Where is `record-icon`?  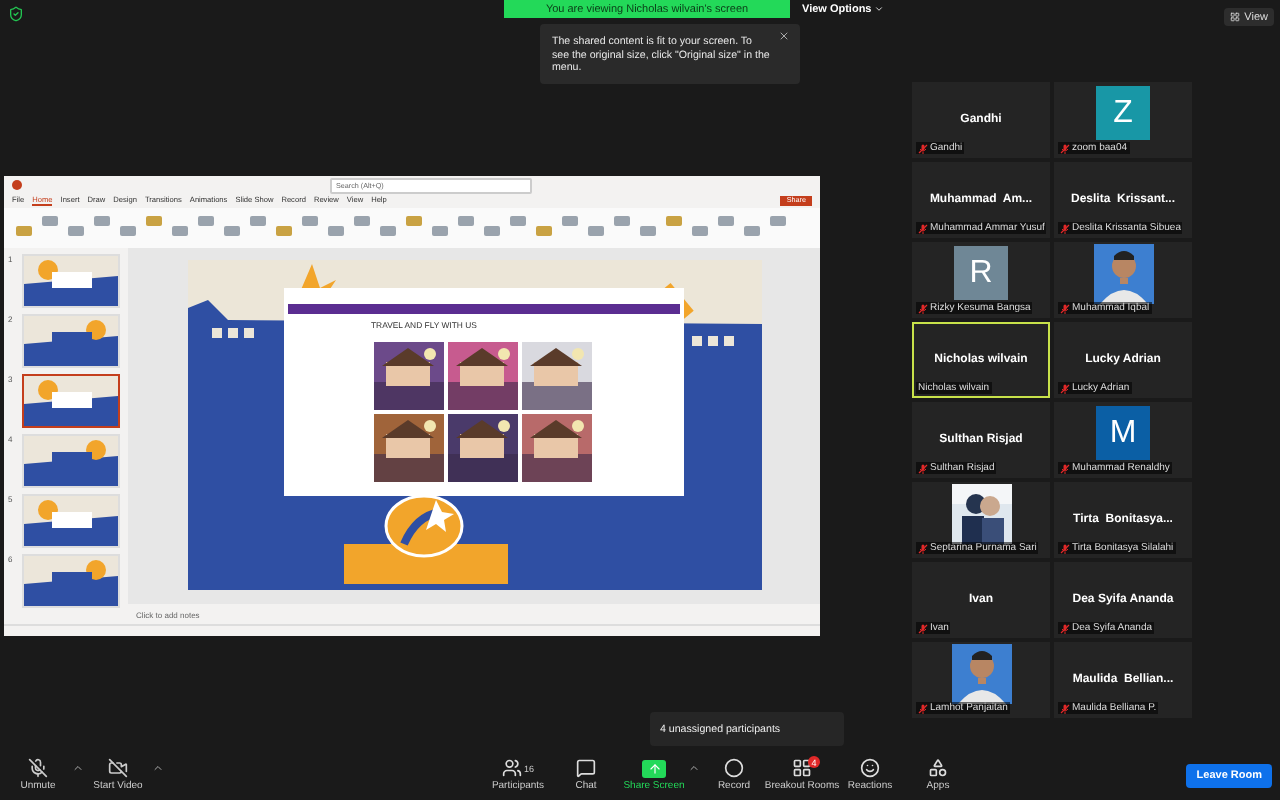
record-icon is located at coordinates (734, 768).